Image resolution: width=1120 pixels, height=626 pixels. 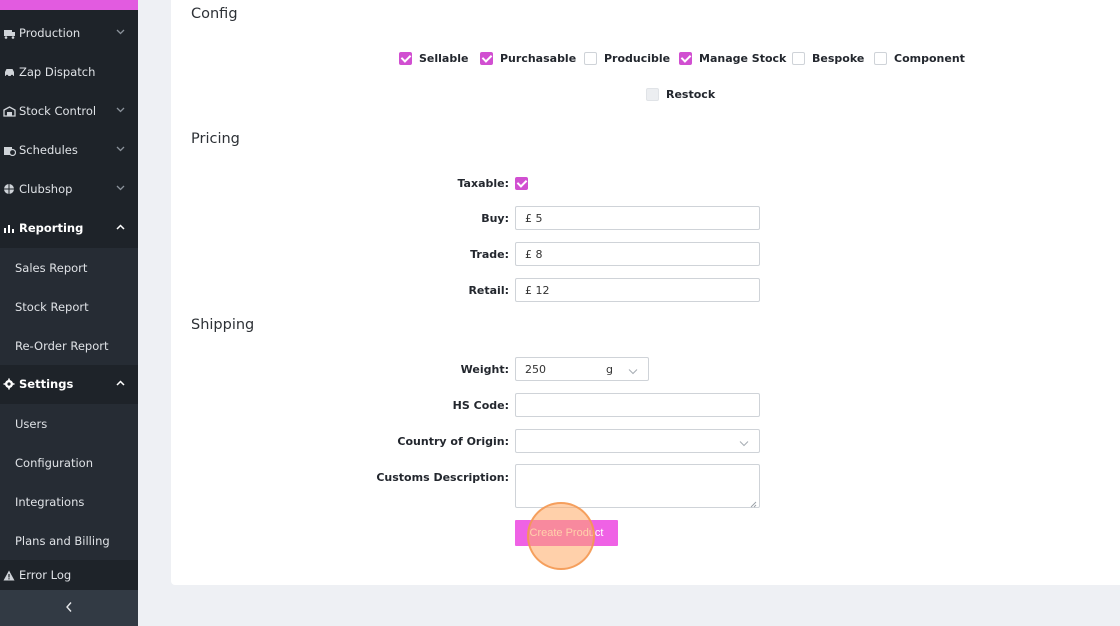 I want to click on customs-description-label: Customs Description:, so click(x=442, y=477).